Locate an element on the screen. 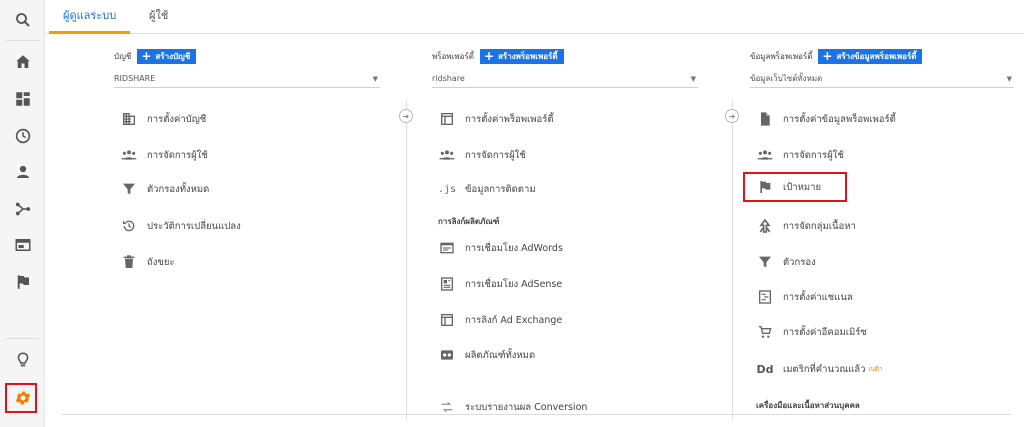 The image size is (1024, 427). all-products-link: ผลิตภัณฑ์ทั้งหมด is located at coordinates (486, 355).